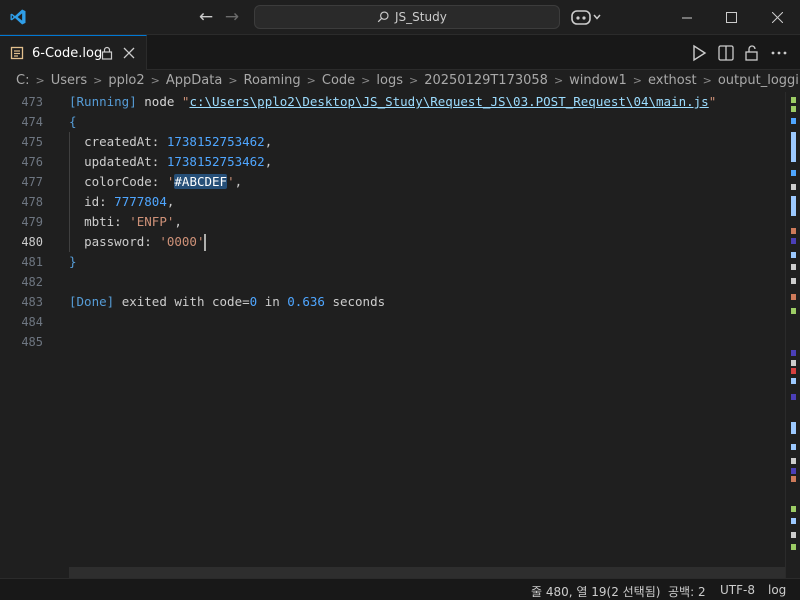 Image resolution: width=800 pixels, height=600 pixels. Describe the element at coordinates (752, 53) in the screenshot. I see `unlock-icon` at that location.